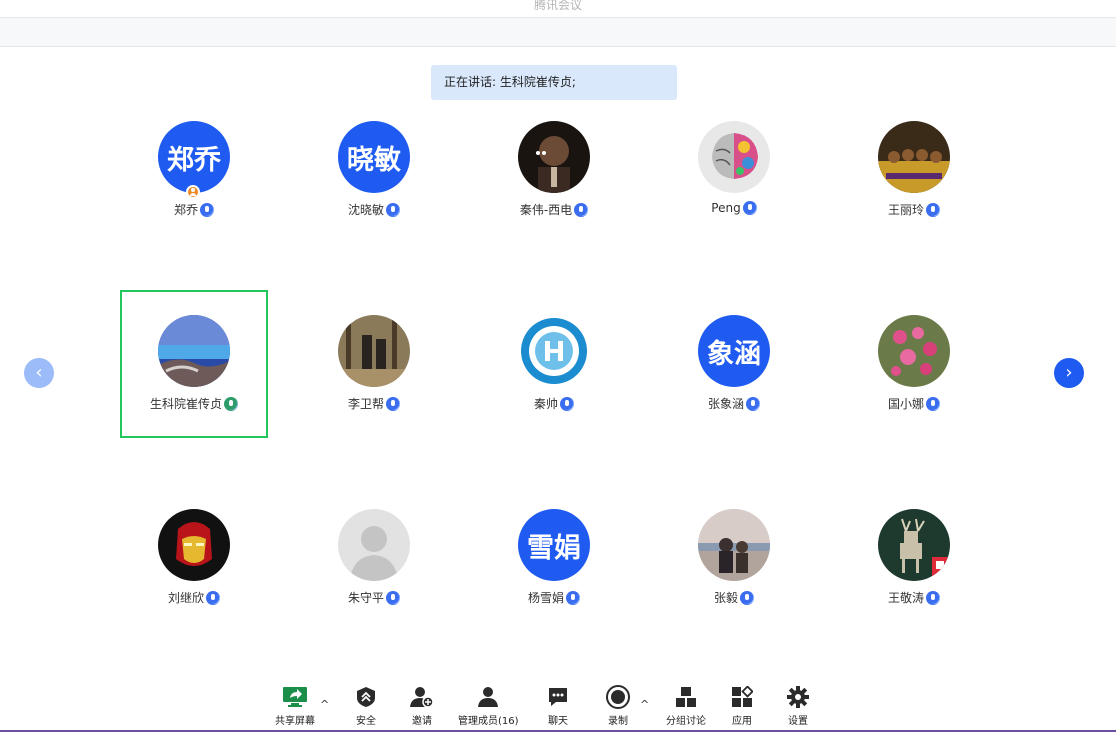  I want to click on participant-tile: 晓敏 沈晓敏, so click(374, 217).